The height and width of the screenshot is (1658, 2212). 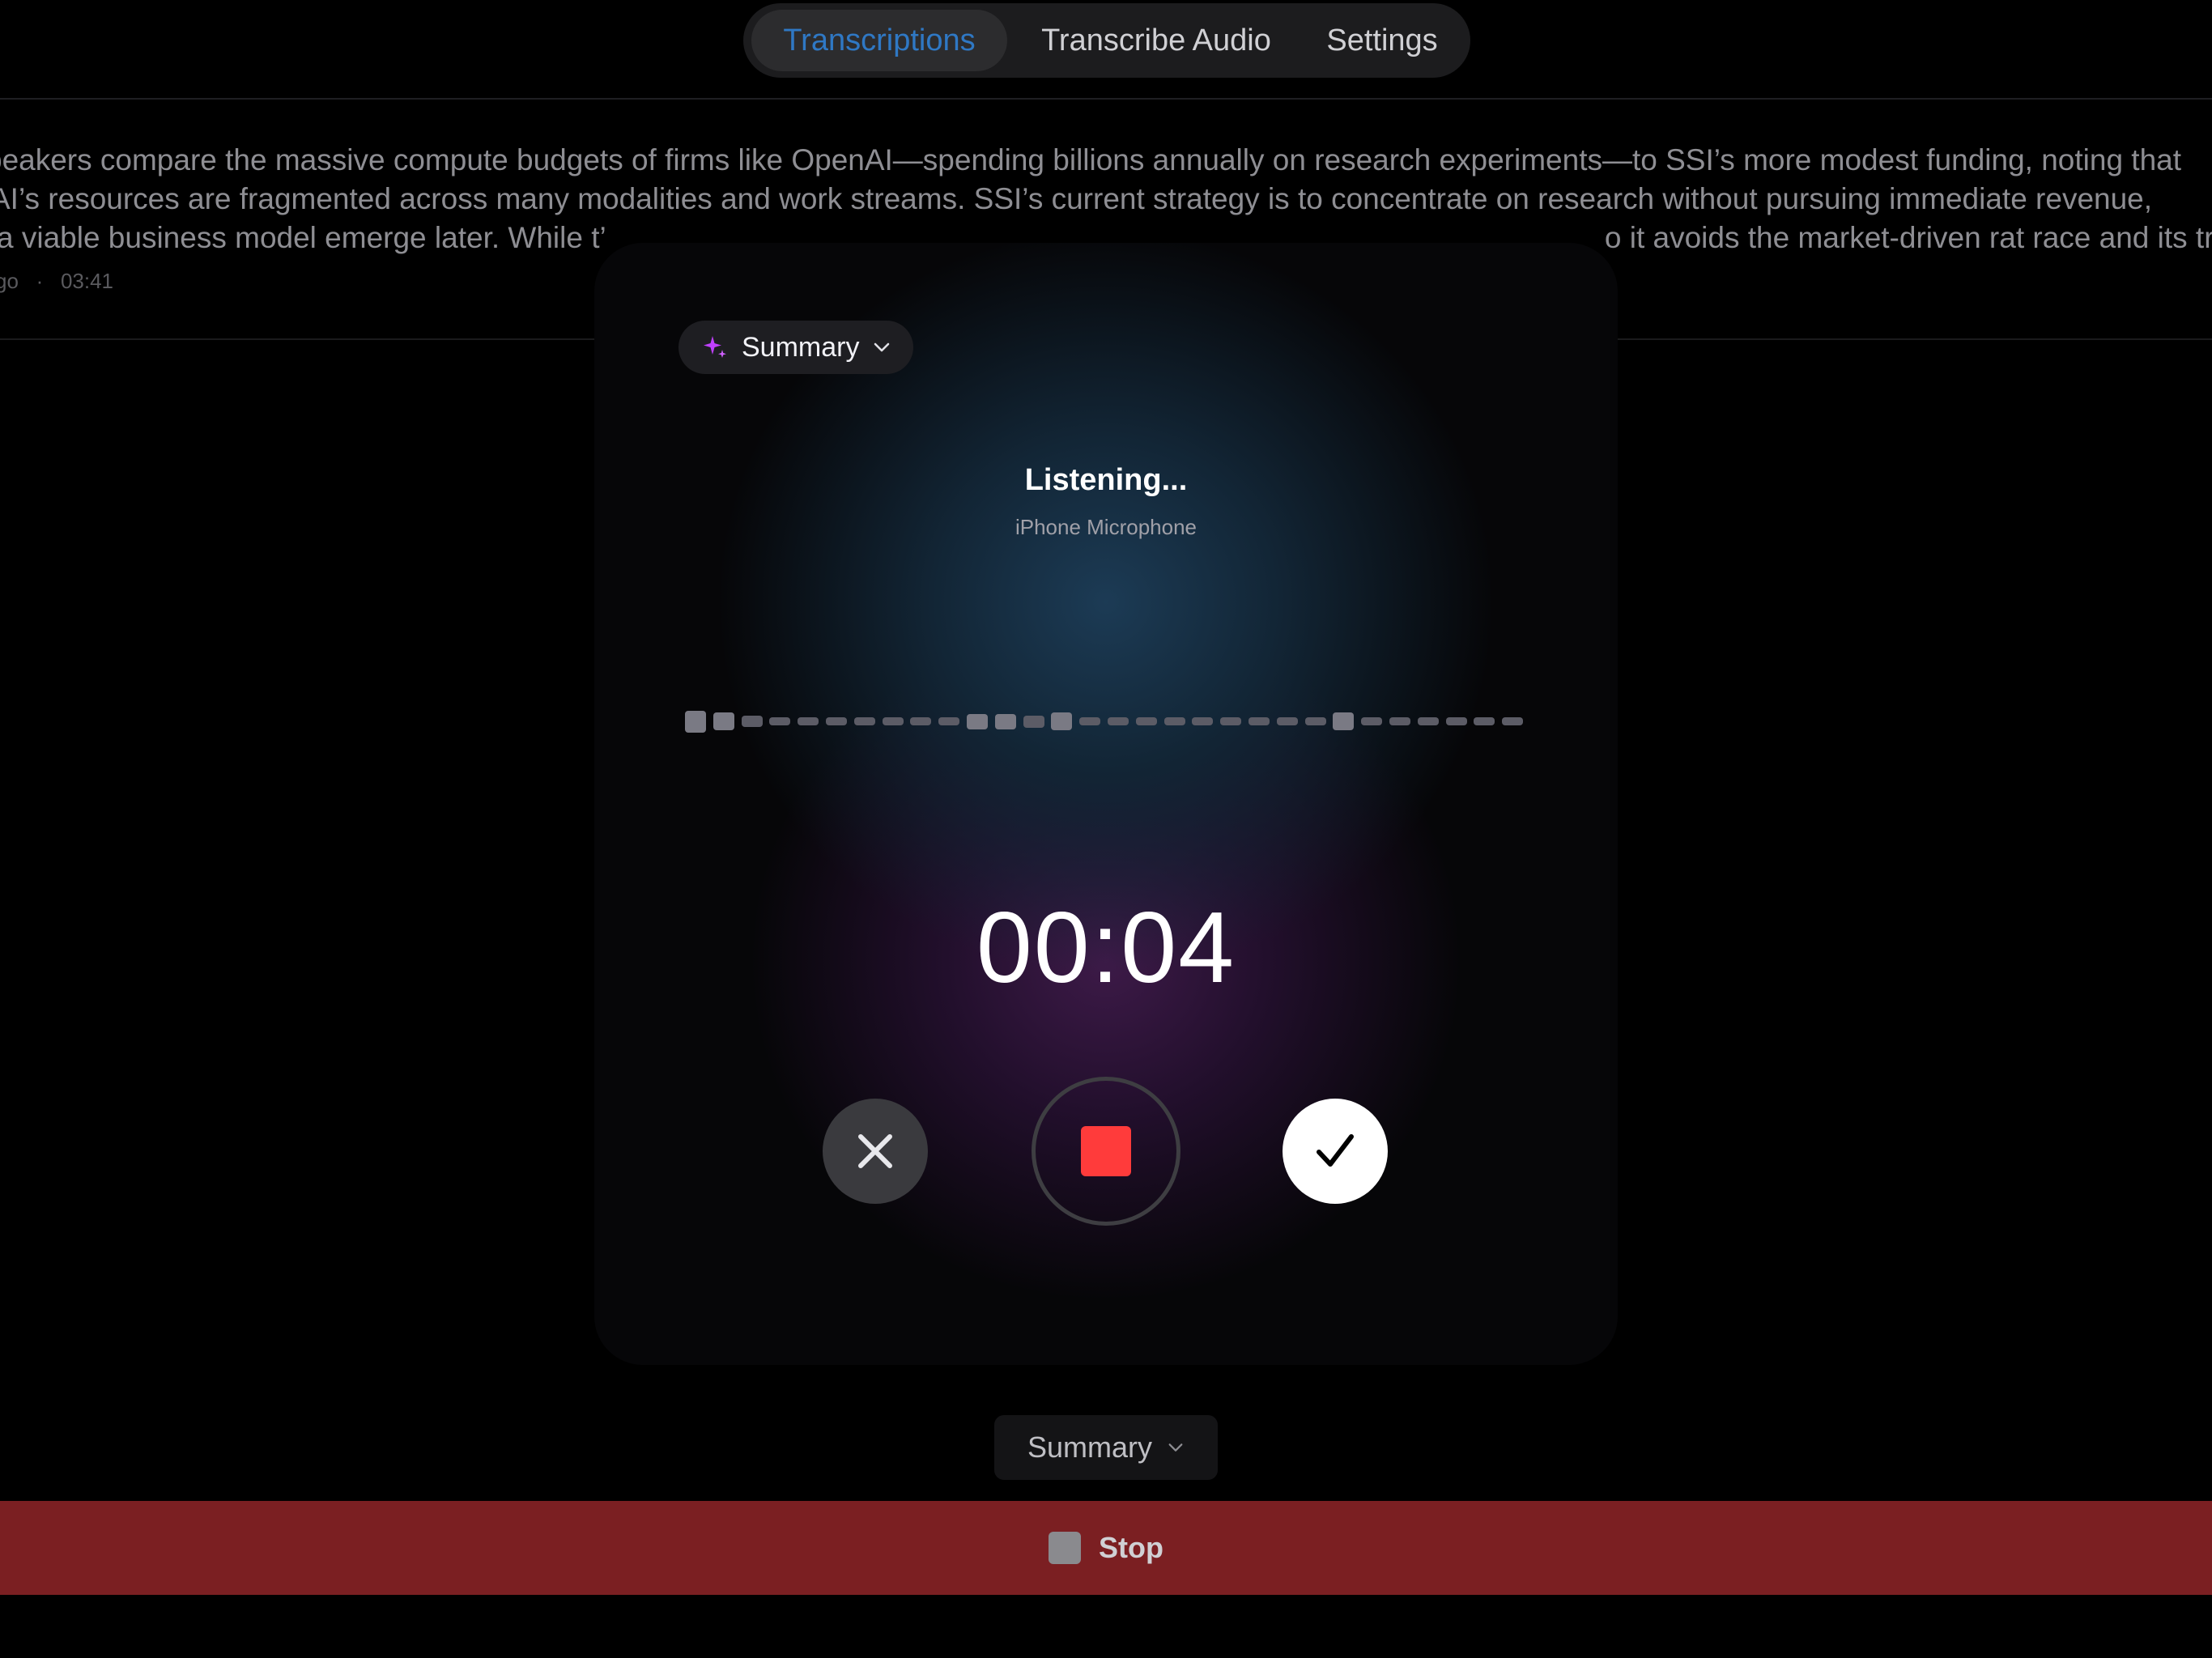 What do you see at coordinates (1090, 1447) in the screenshot?
I see `summary-dropdown-label: Summary` at bounding box center [1090, 1447].